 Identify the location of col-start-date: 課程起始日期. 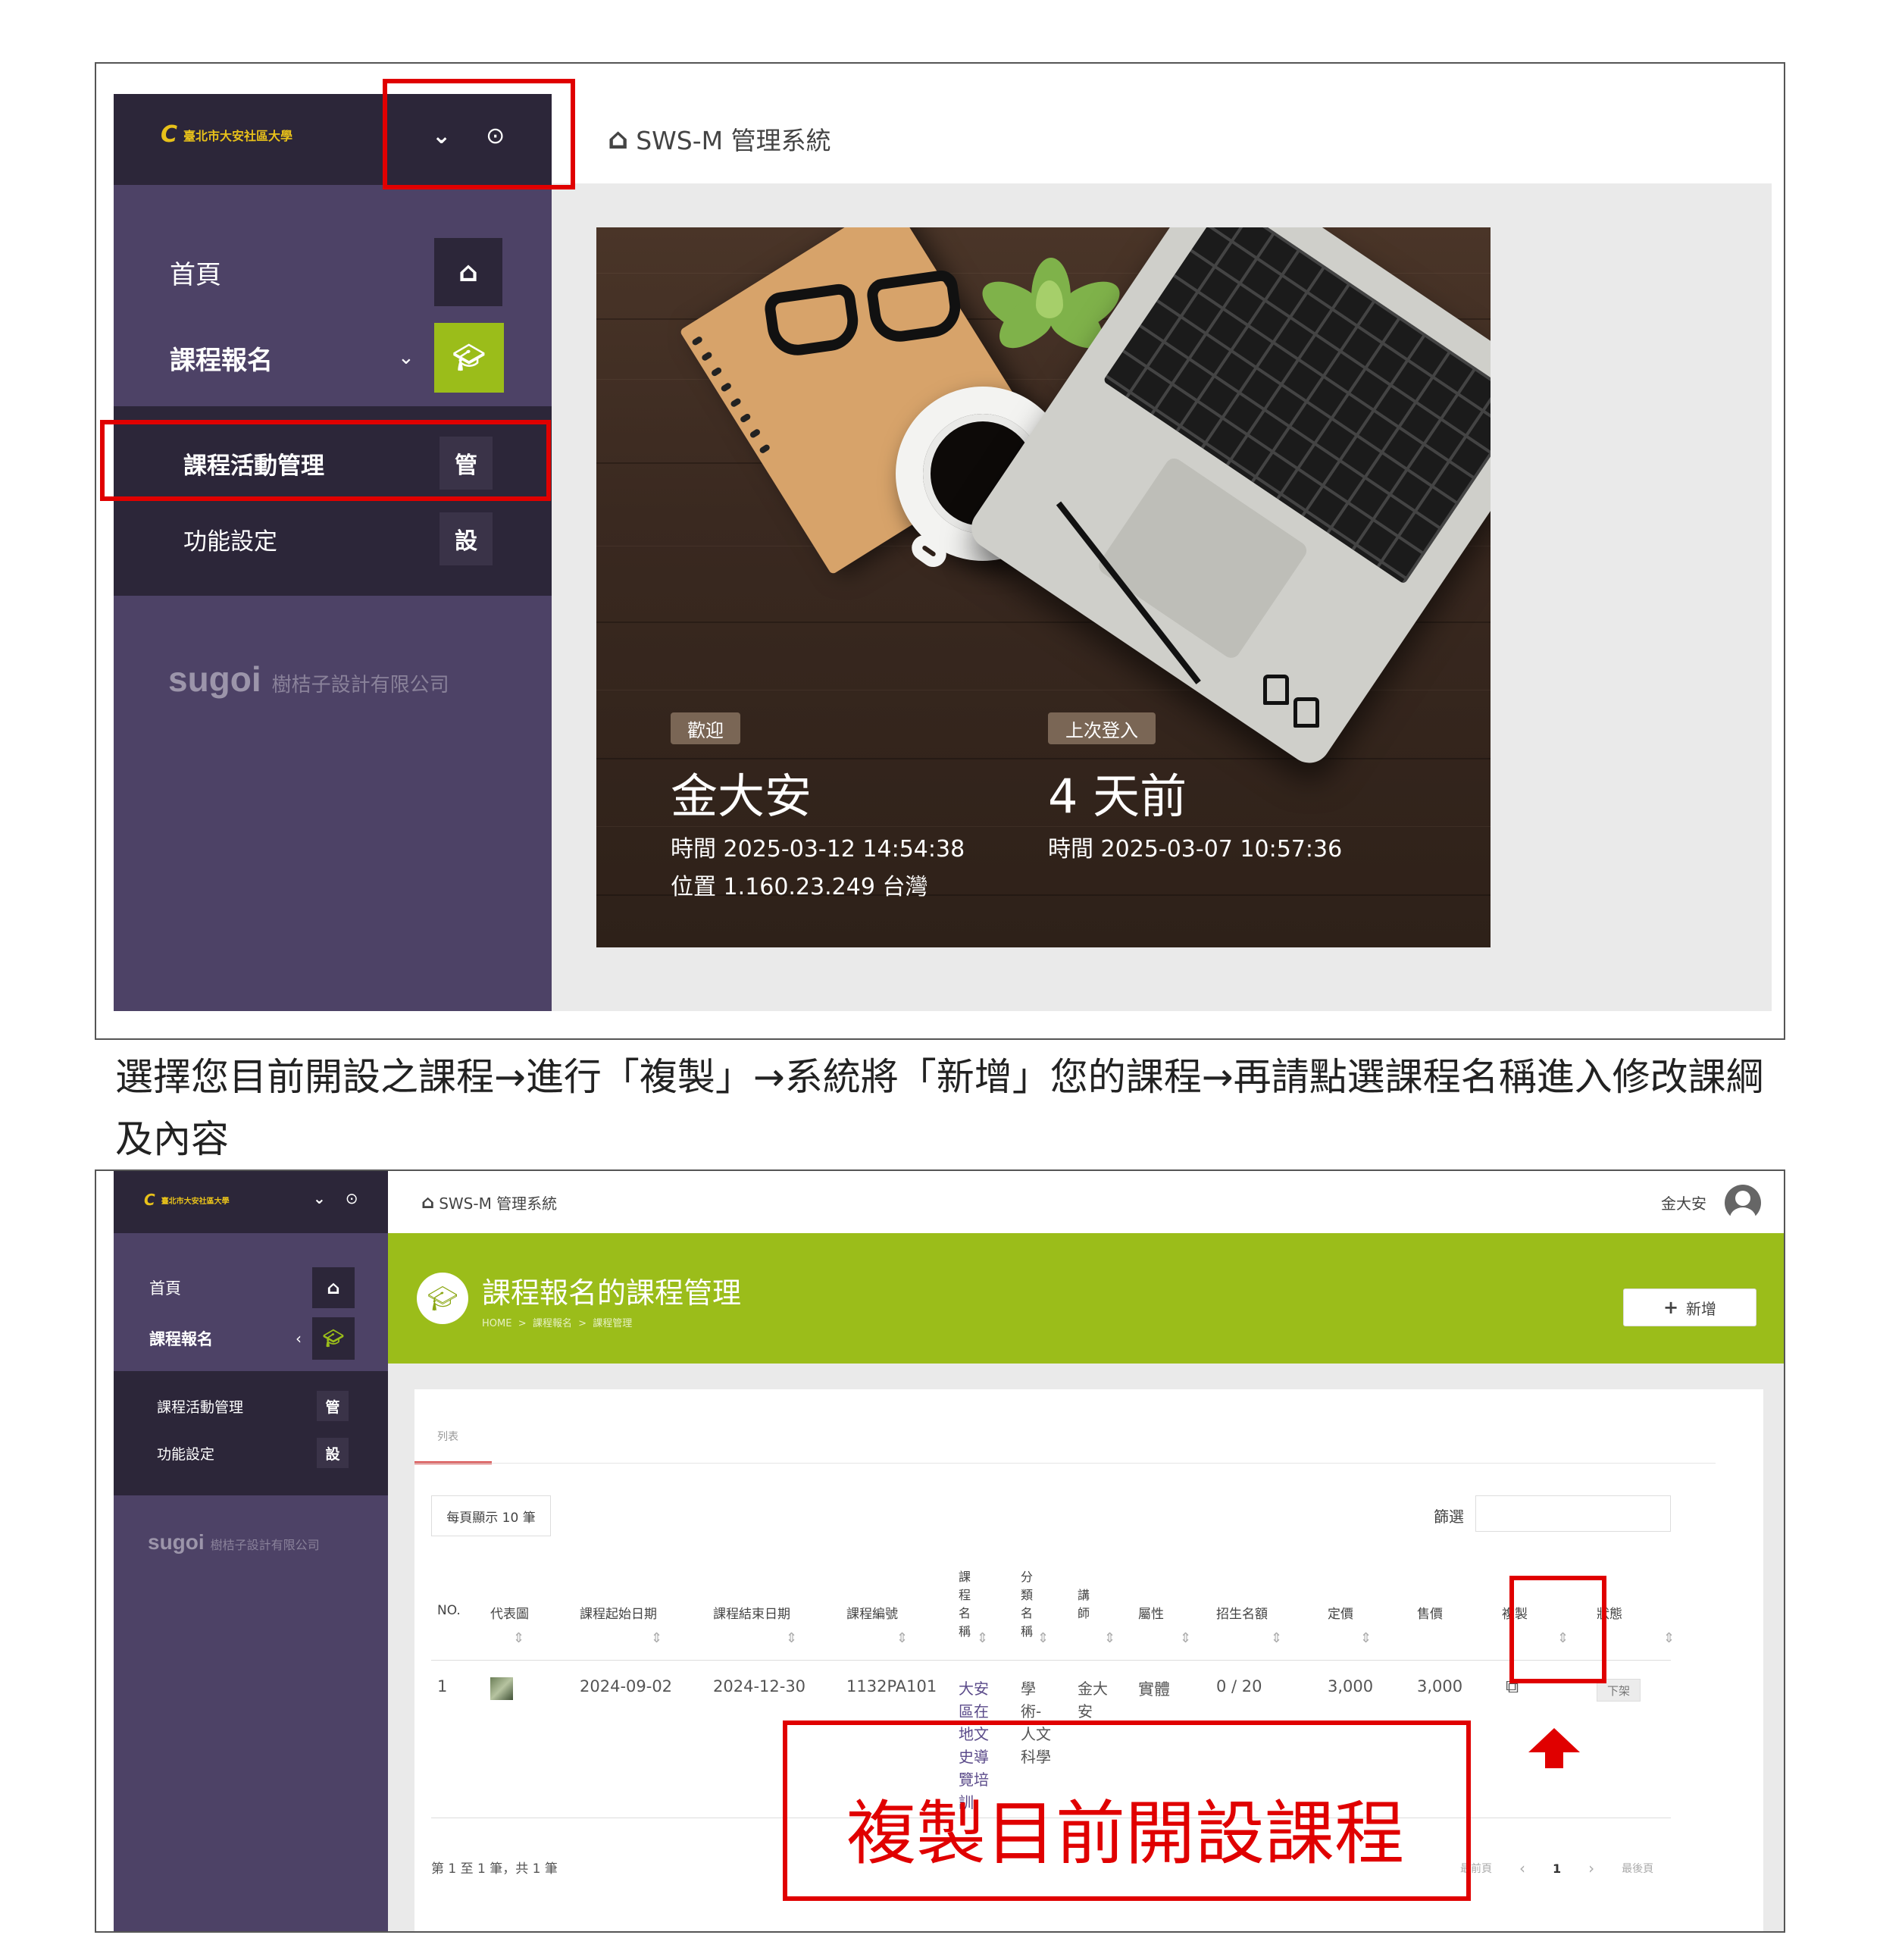
(618, 1612).